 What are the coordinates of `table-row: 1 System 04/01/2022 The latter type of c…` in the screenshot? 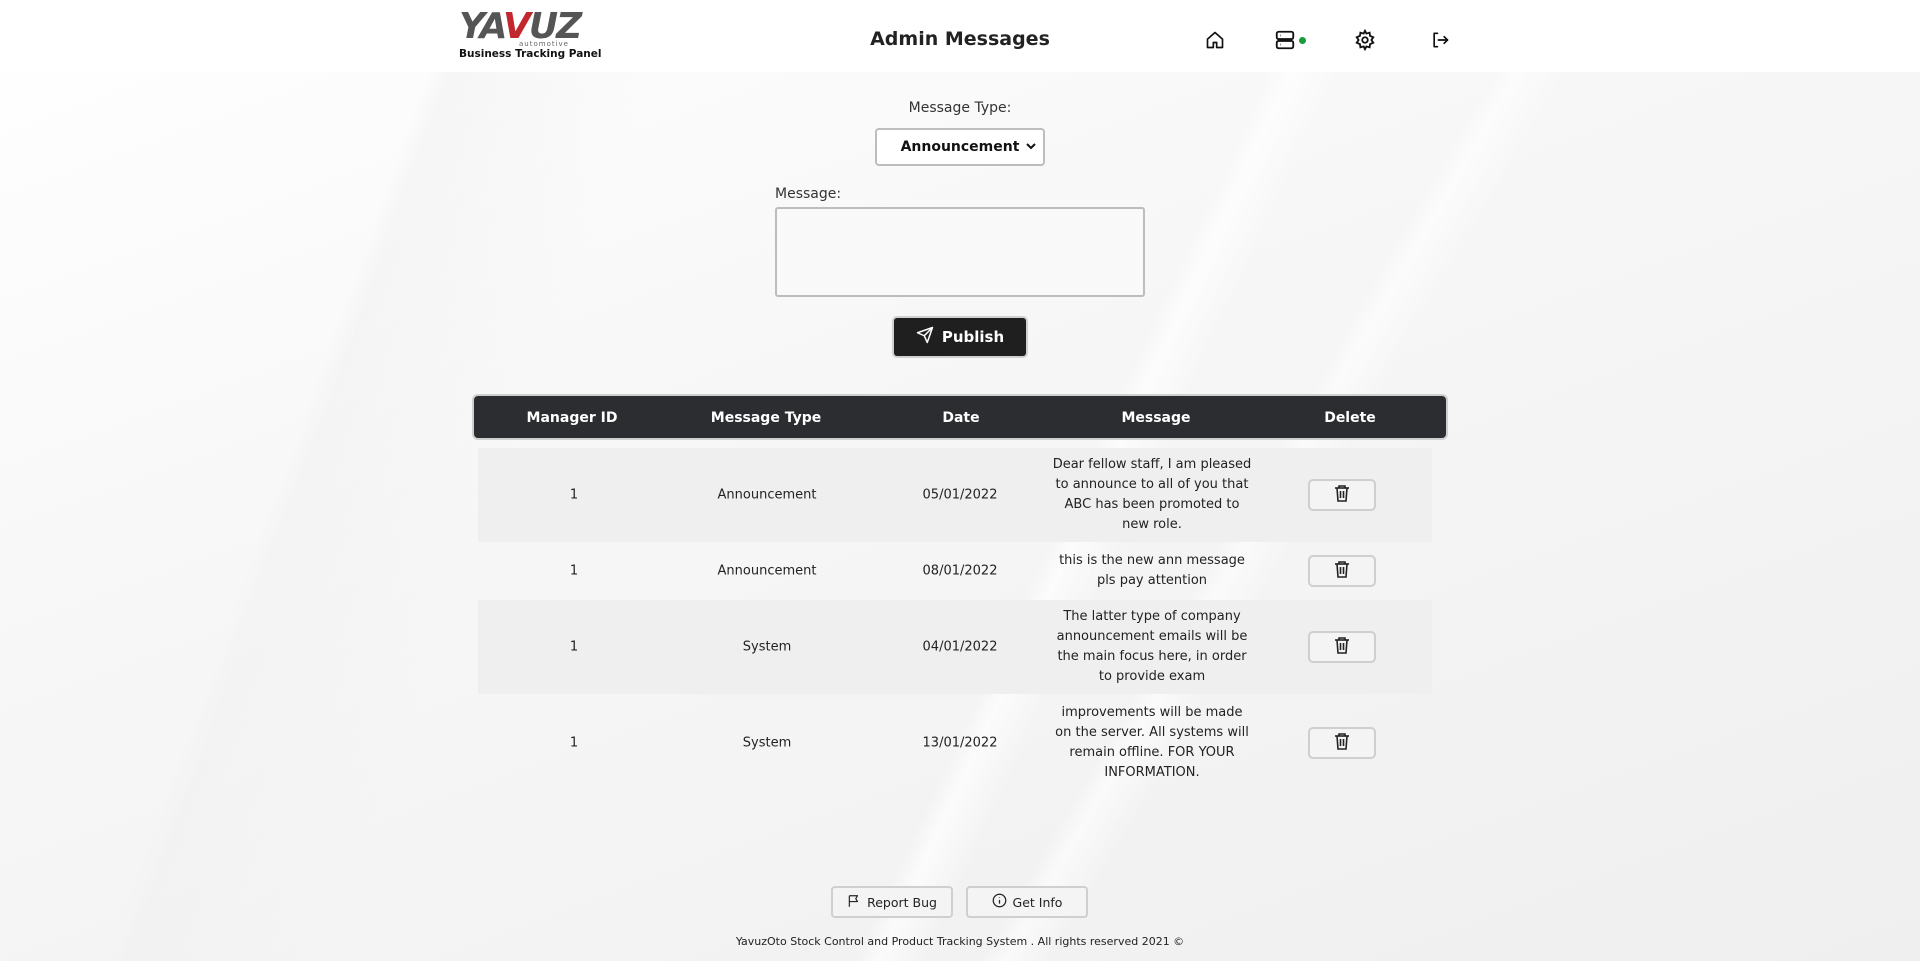 It's located at (955, 647).